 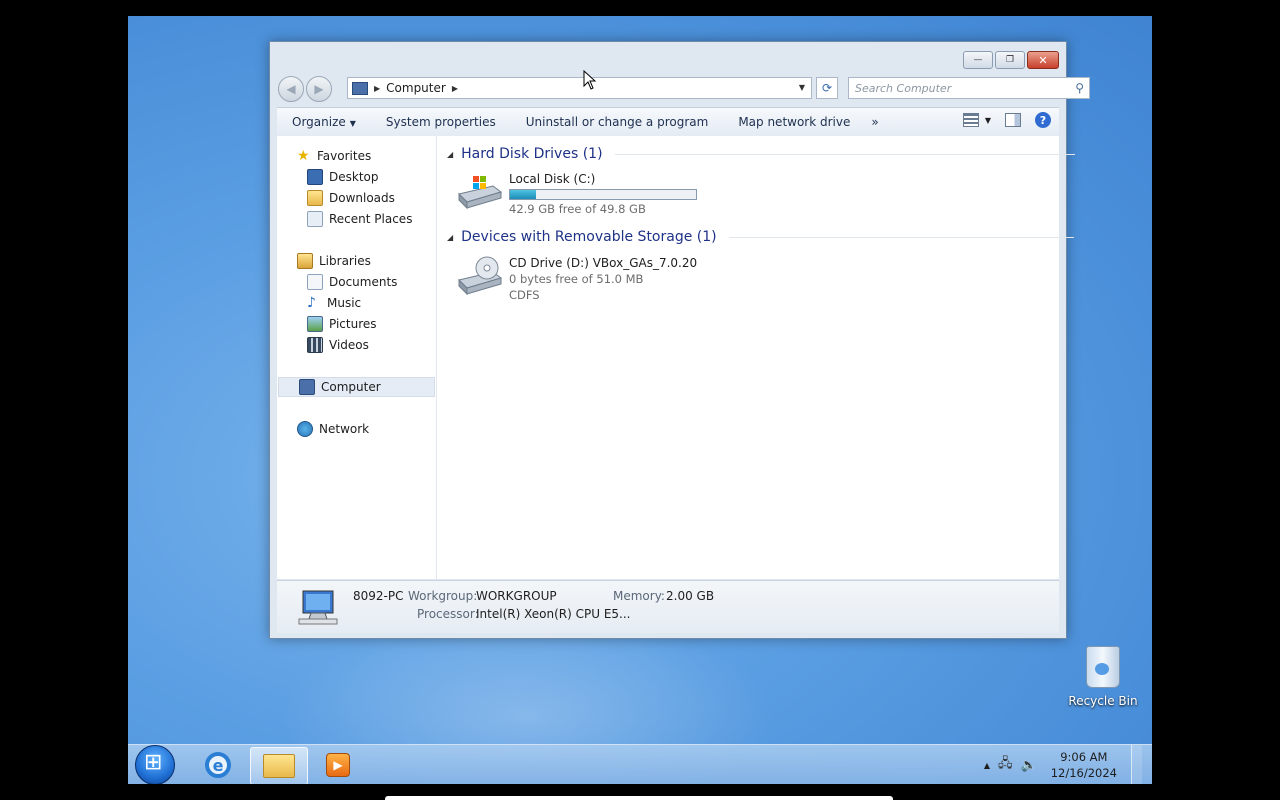 I want to click on group-divider, so click(x=901, y=237).